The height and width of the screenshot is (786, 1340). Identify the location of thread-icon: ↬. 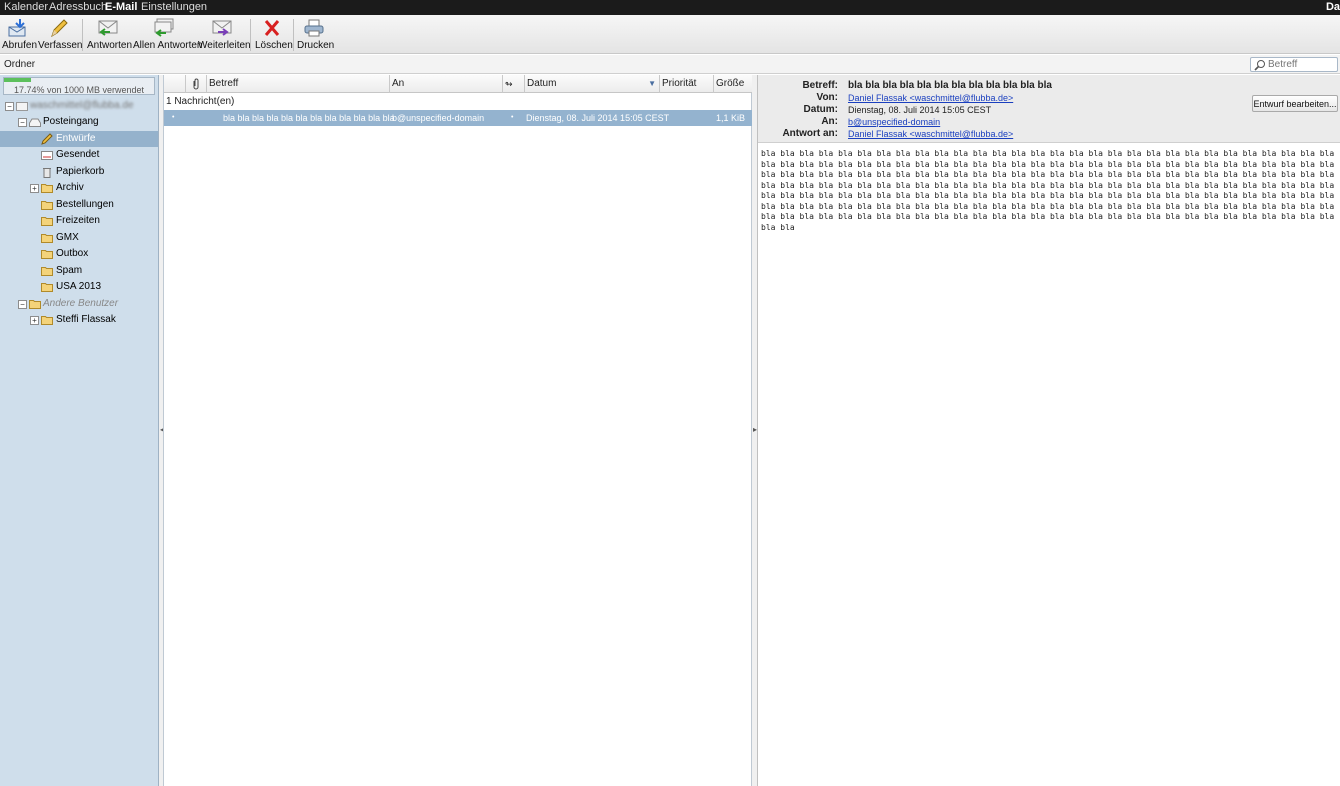
(509, 84).